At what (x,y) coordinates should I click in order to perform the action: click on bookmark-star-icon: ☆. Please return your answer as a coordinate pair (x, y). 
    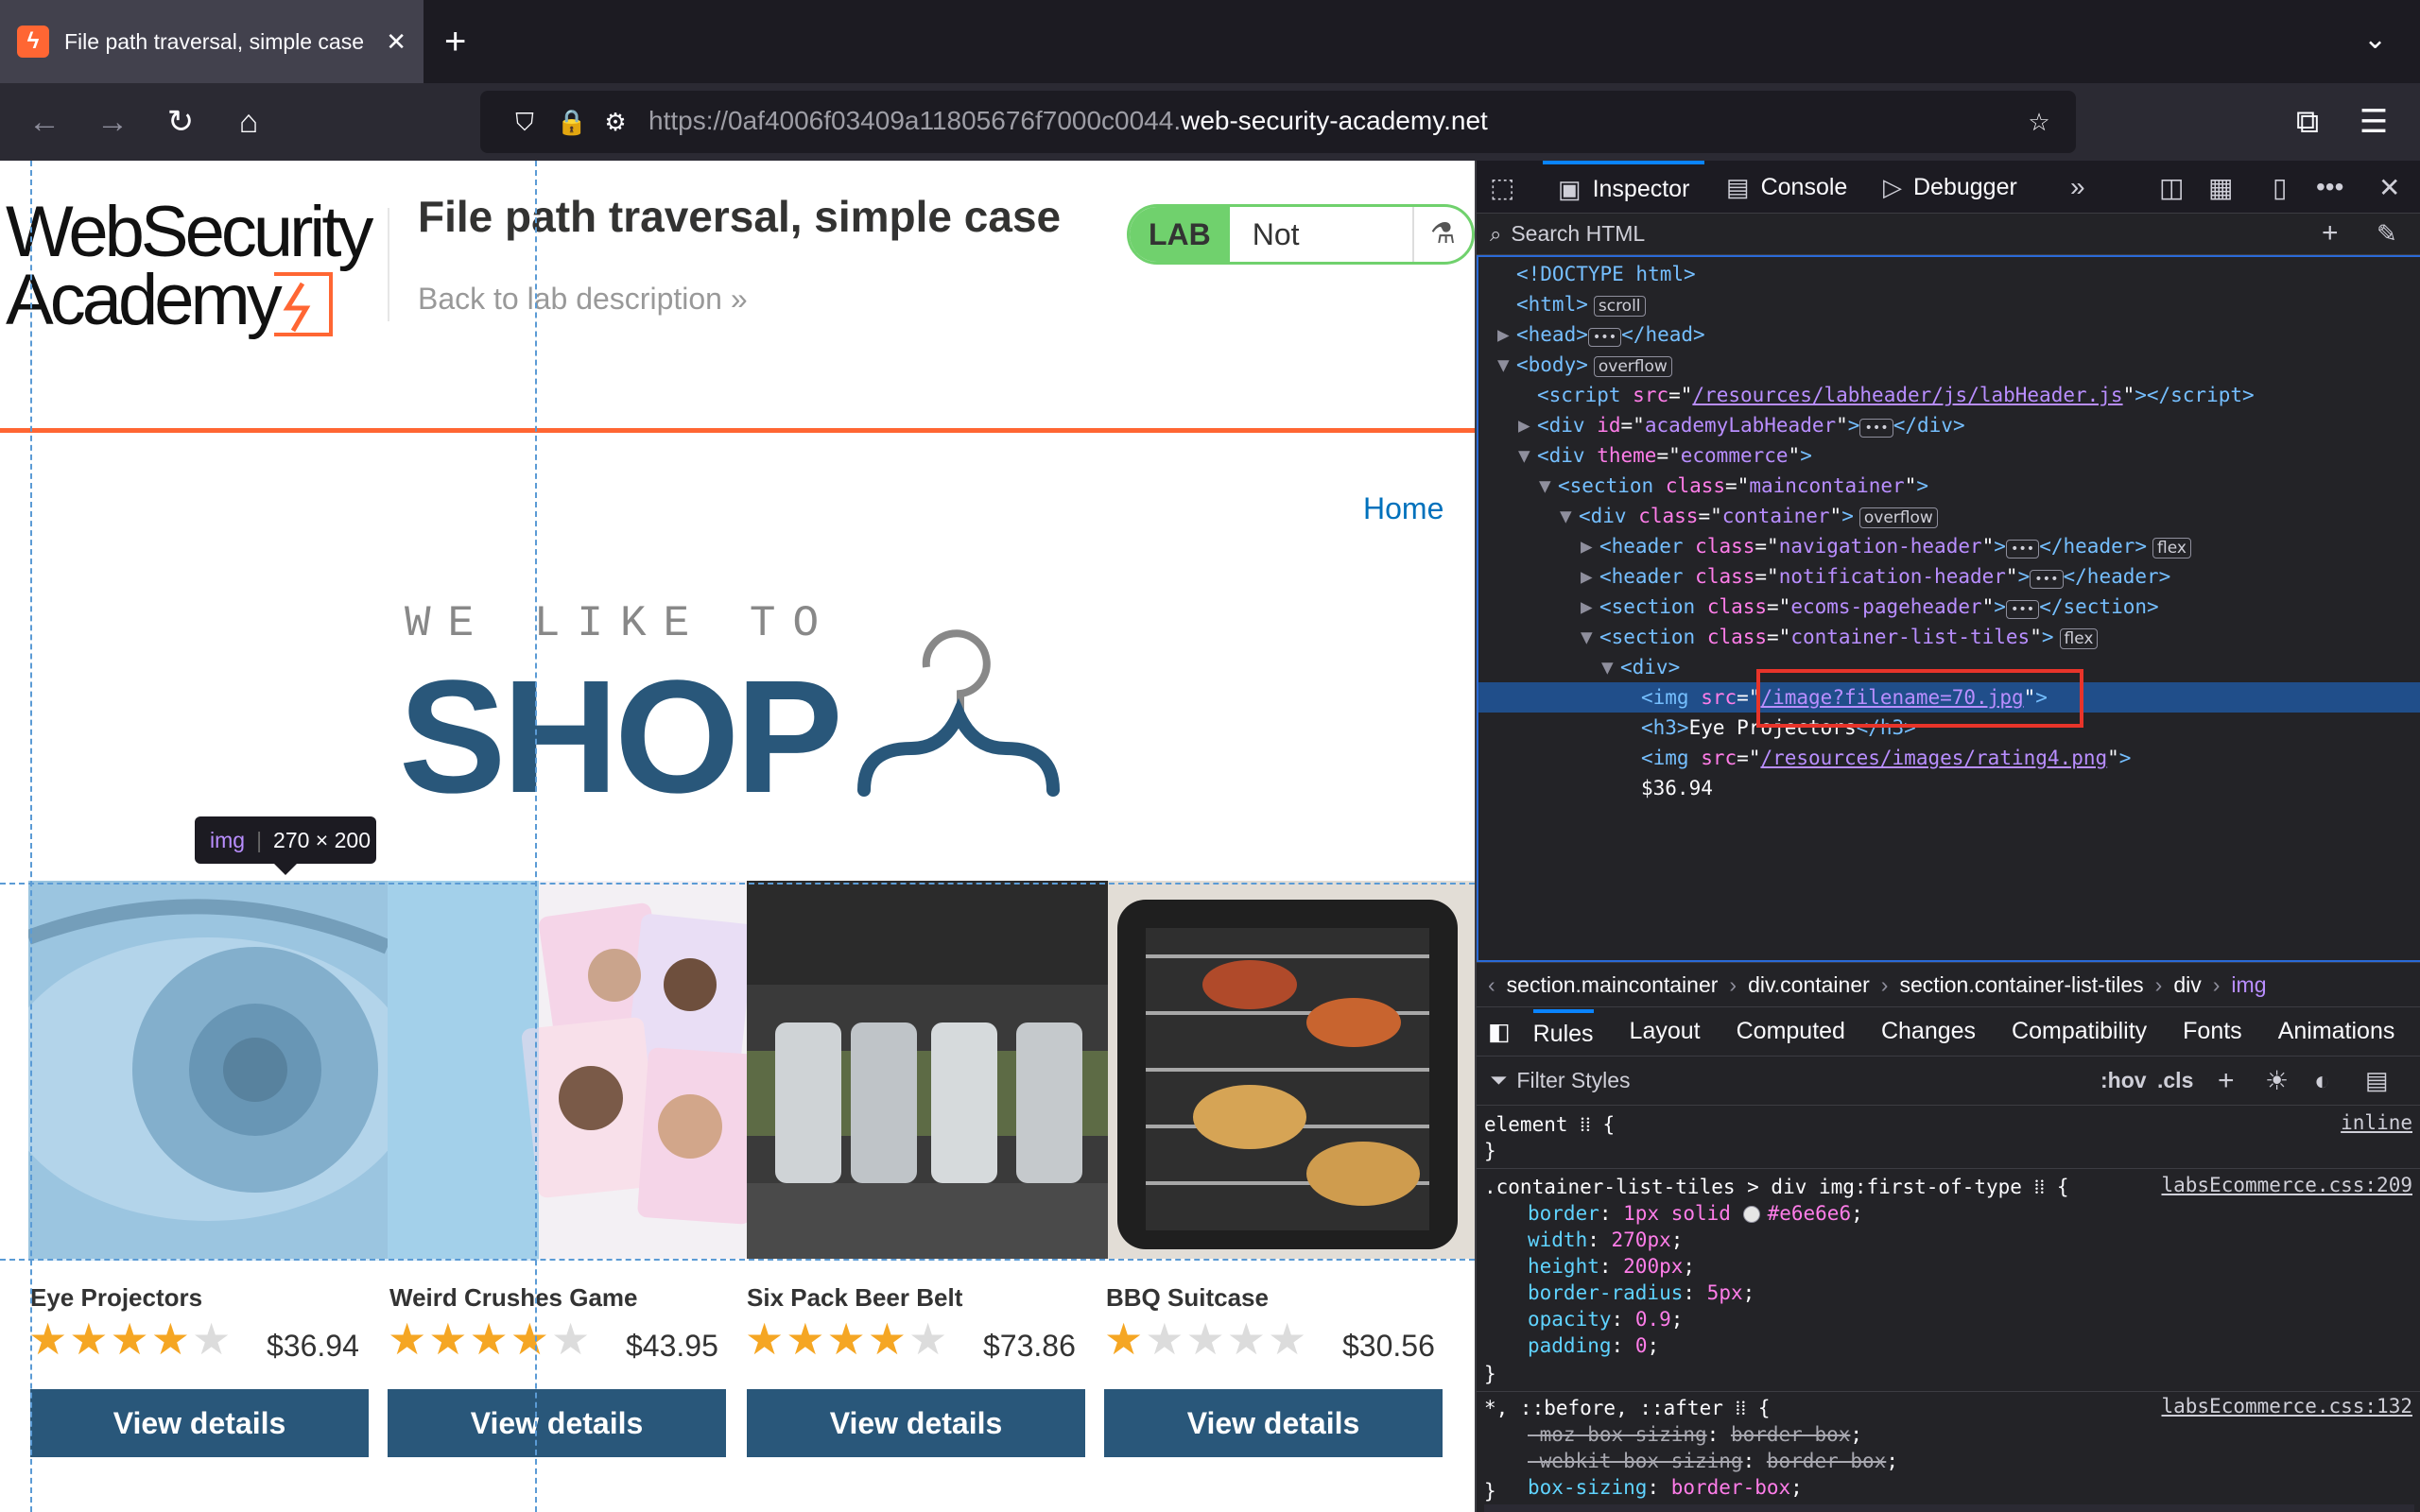
    Looking at the image, I should click on (2039, 122).